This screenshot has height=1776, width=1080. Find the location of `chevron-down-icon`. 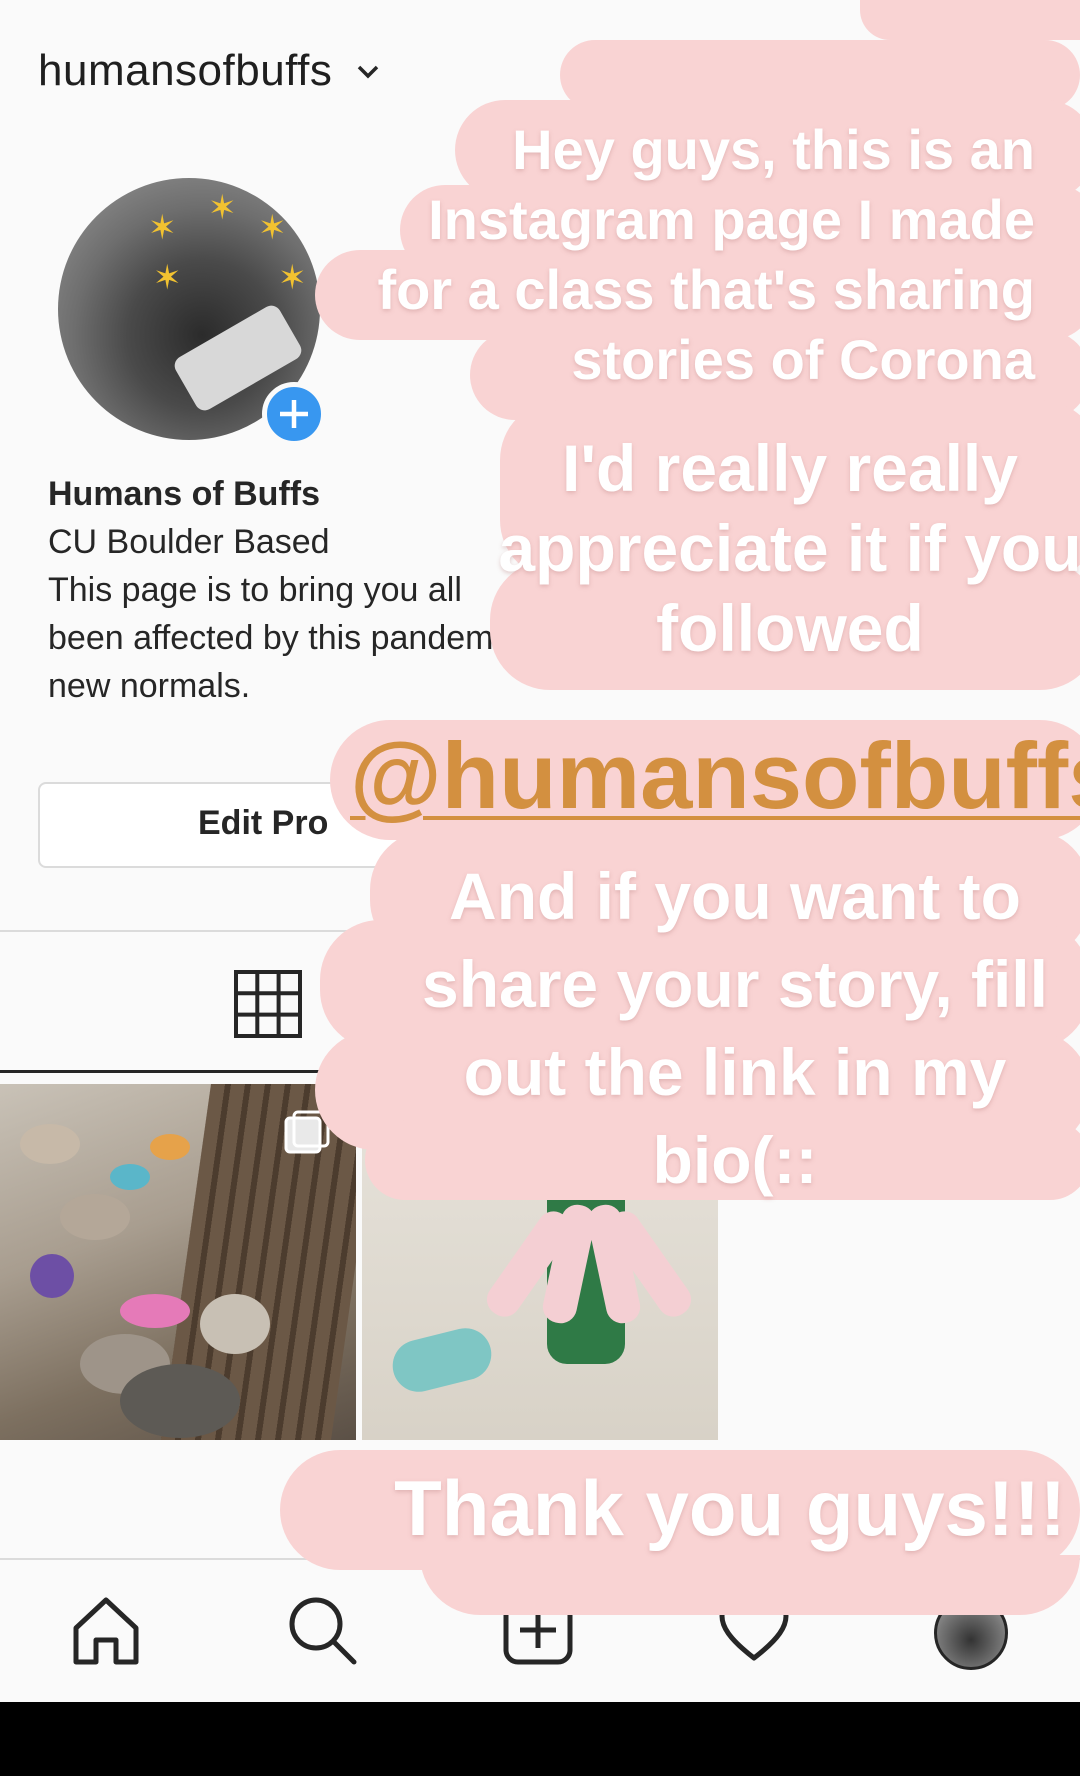

chevron-down-icon is located at coordinates (368, 71).